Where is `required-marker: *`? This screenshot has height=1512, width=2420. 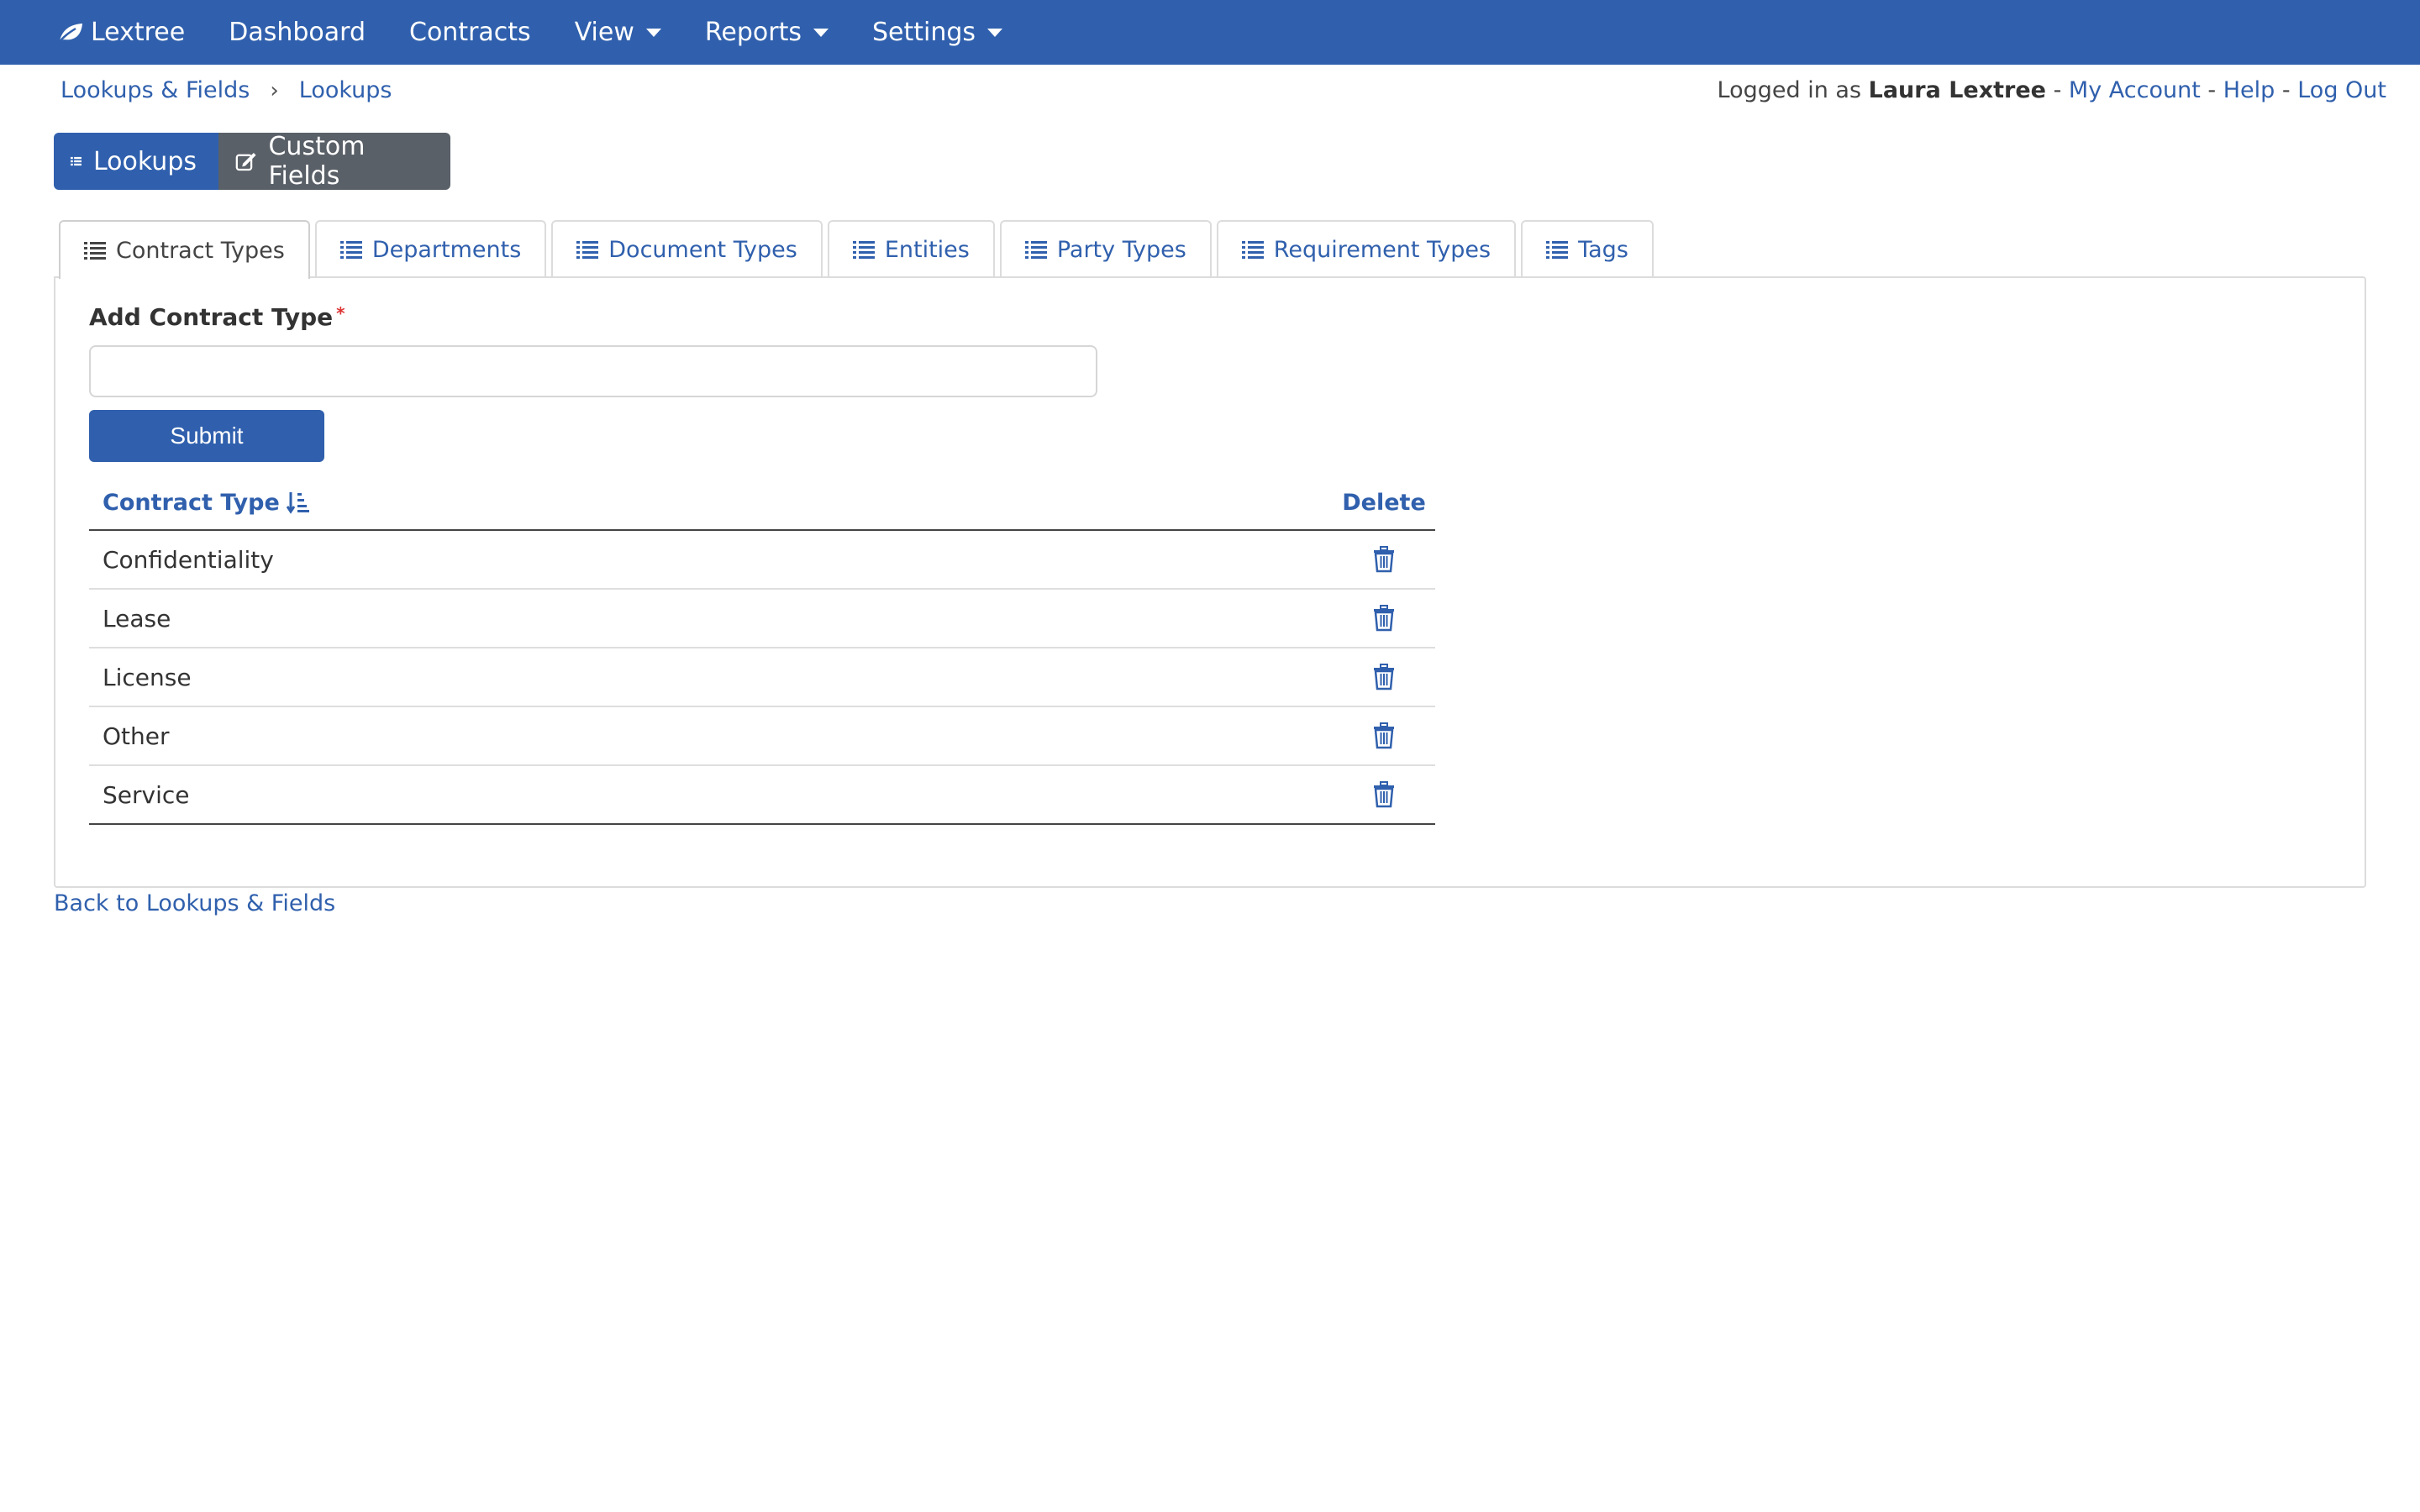
required-marker: * is located at coordinates (340, 313).